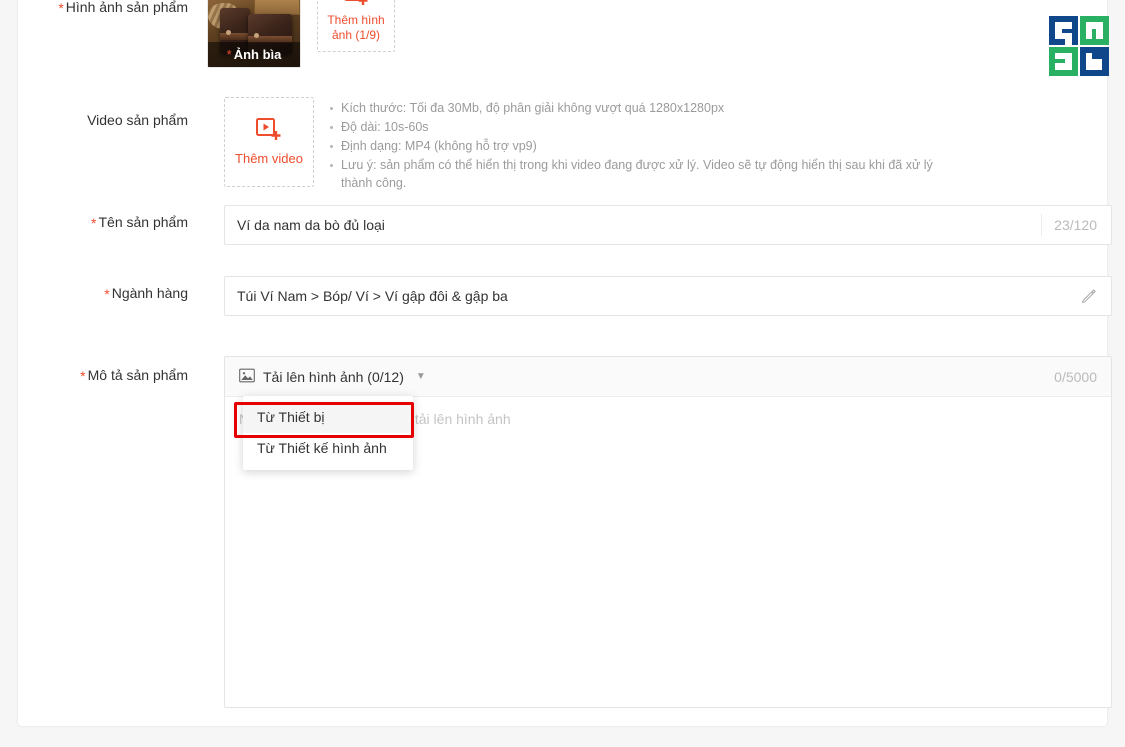 Image resolution: width=1125 pixels, height=747 pixels. I want to click on list-item: Định dạng: MP4 (không hỗ trợ vp9), so click(638, 146).